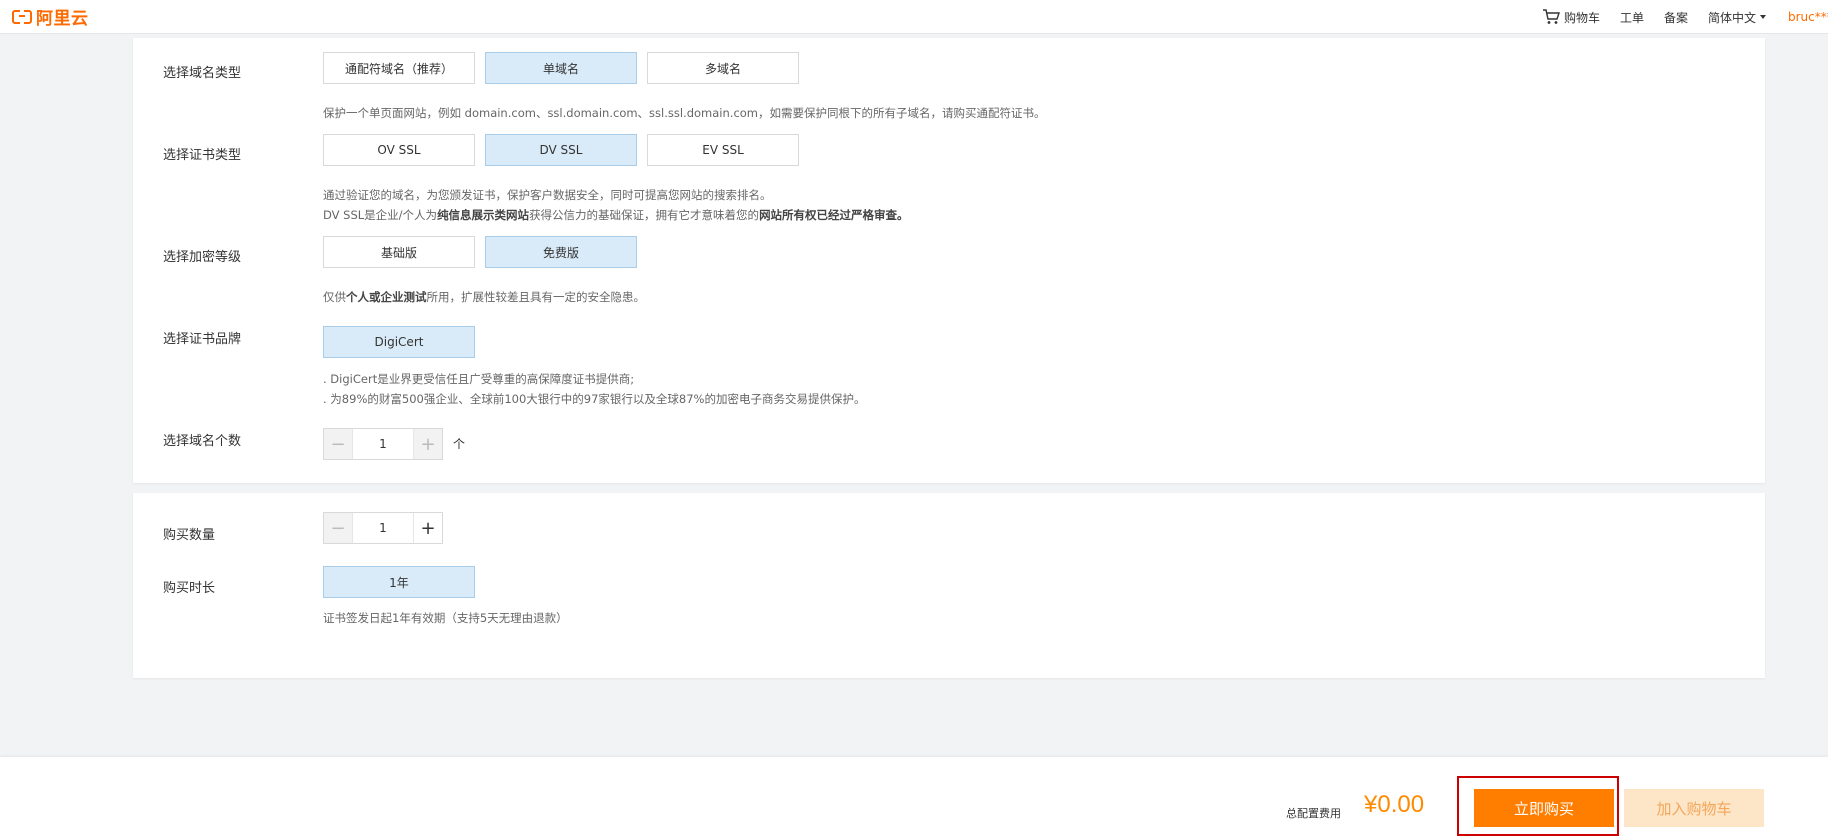 Image resolution: width=1828 pixels, height=837 pixels. What do you see at coordinates (1394, 804) in the screenshot?
I see `total-price: ¥0.00` at bounding box center [1394, 804].